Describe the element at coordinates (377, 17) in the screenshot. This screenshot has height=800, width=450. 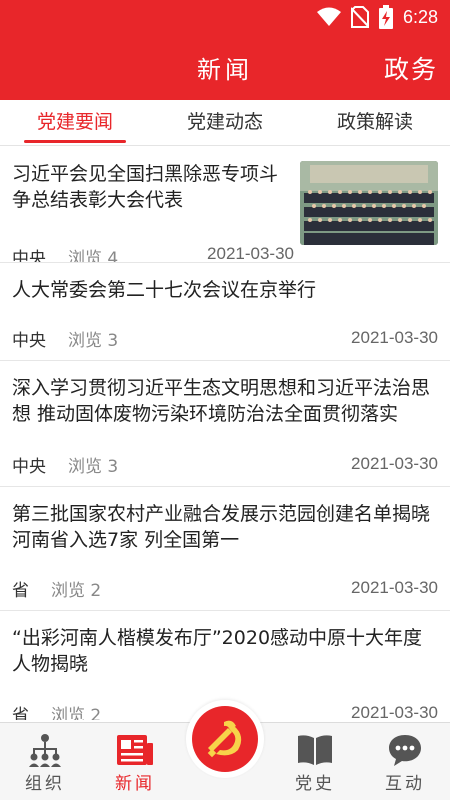
I see `status-bar: 6:28` at that location.